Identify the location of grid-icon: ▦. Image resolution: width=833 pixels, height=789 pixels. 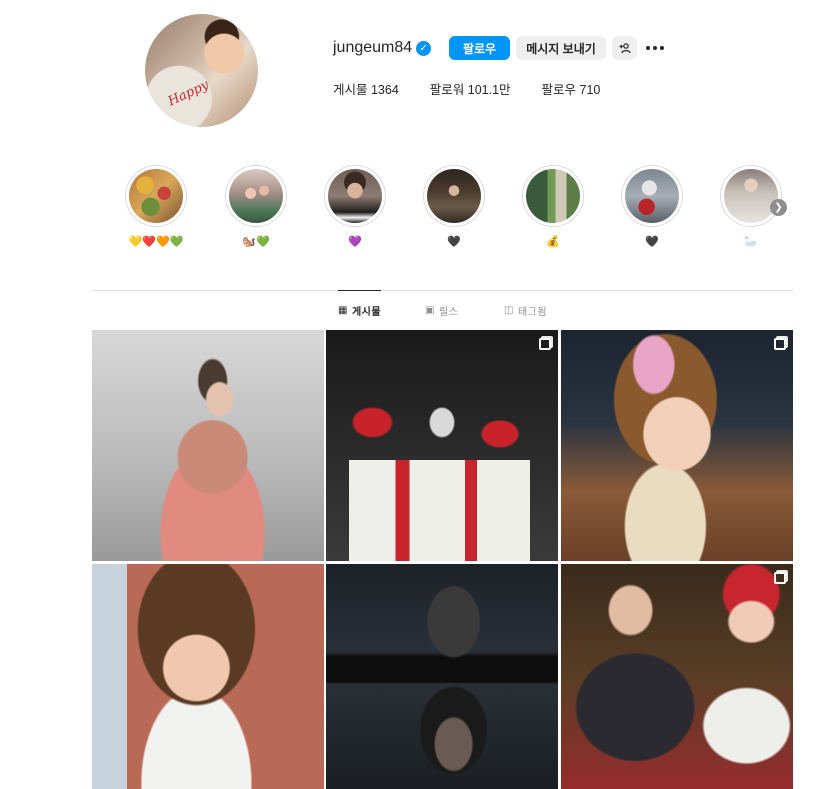
(343, 310).